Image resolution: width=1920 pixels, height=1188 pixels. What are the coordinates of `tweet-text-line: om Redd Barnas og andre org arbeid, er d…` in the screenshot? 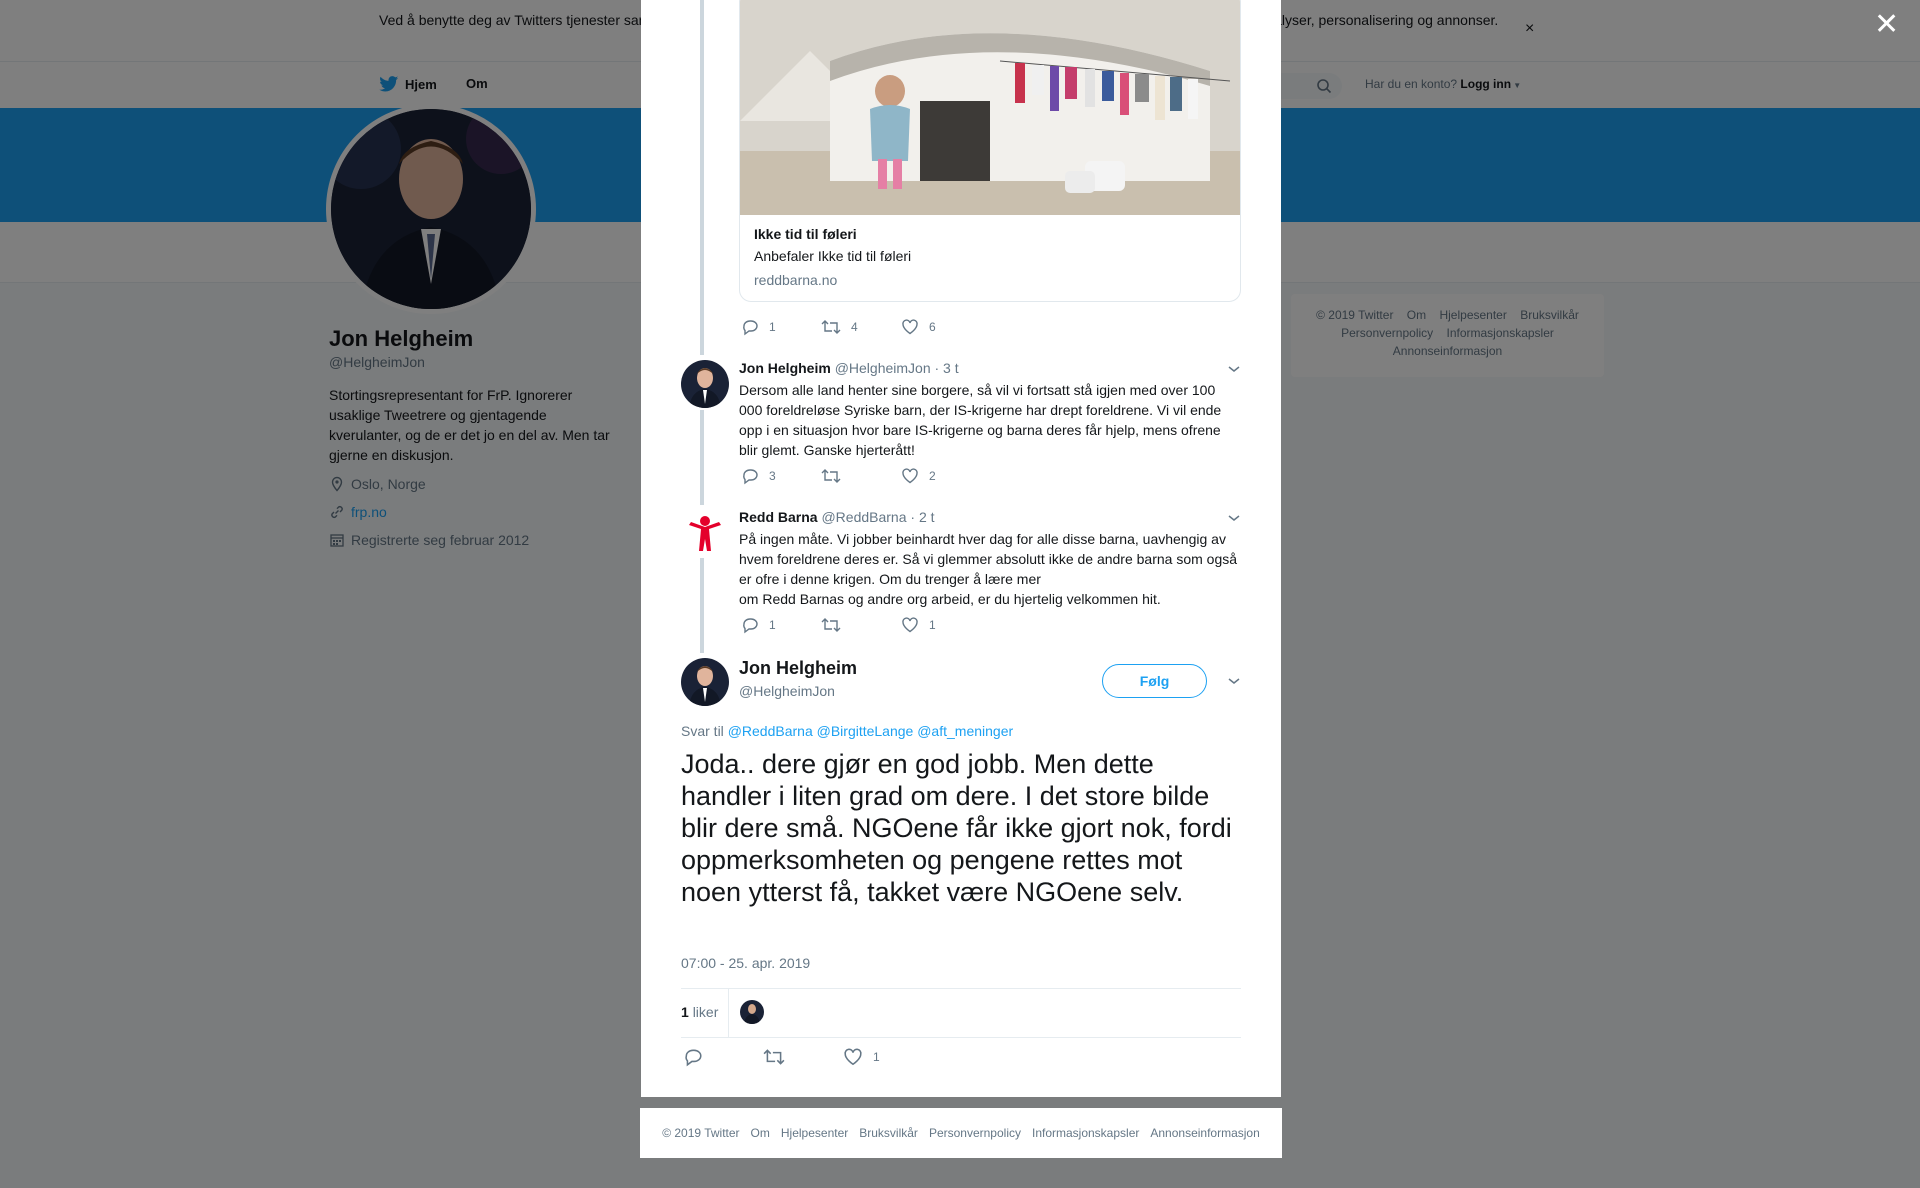 It's located at (950, 599).